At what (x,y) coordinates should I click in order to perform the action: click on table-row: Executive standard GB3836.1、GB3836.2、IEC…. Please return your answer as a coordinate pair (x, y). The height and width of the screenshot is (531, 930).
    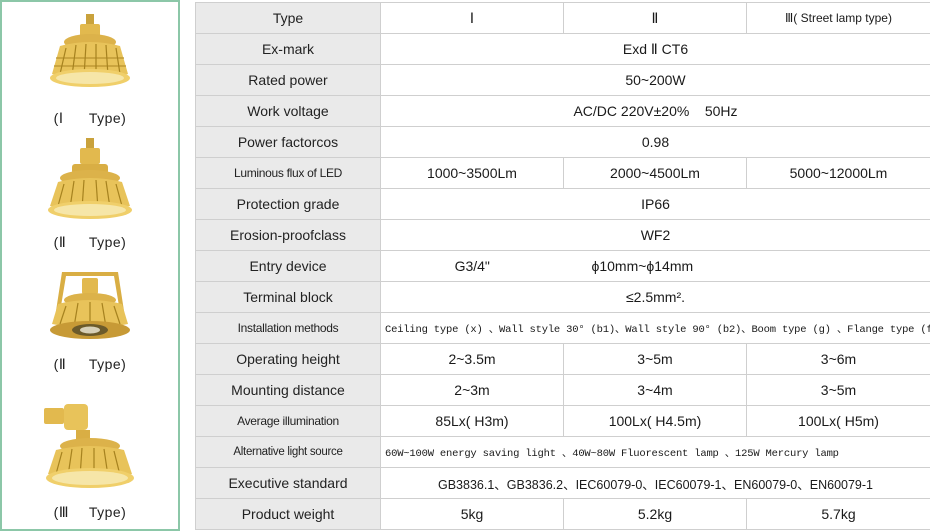
    Looking at the image, I should click on (562, 483).